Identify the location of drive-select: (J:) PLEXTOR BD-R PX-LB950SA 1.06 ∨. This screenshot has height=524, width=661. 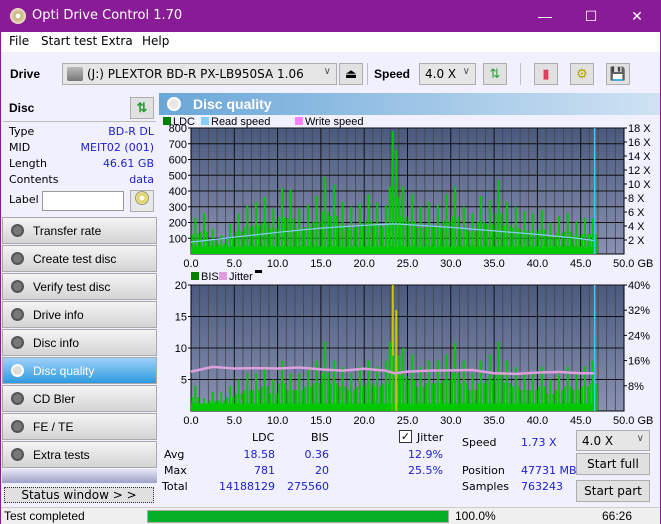
(199, 74).